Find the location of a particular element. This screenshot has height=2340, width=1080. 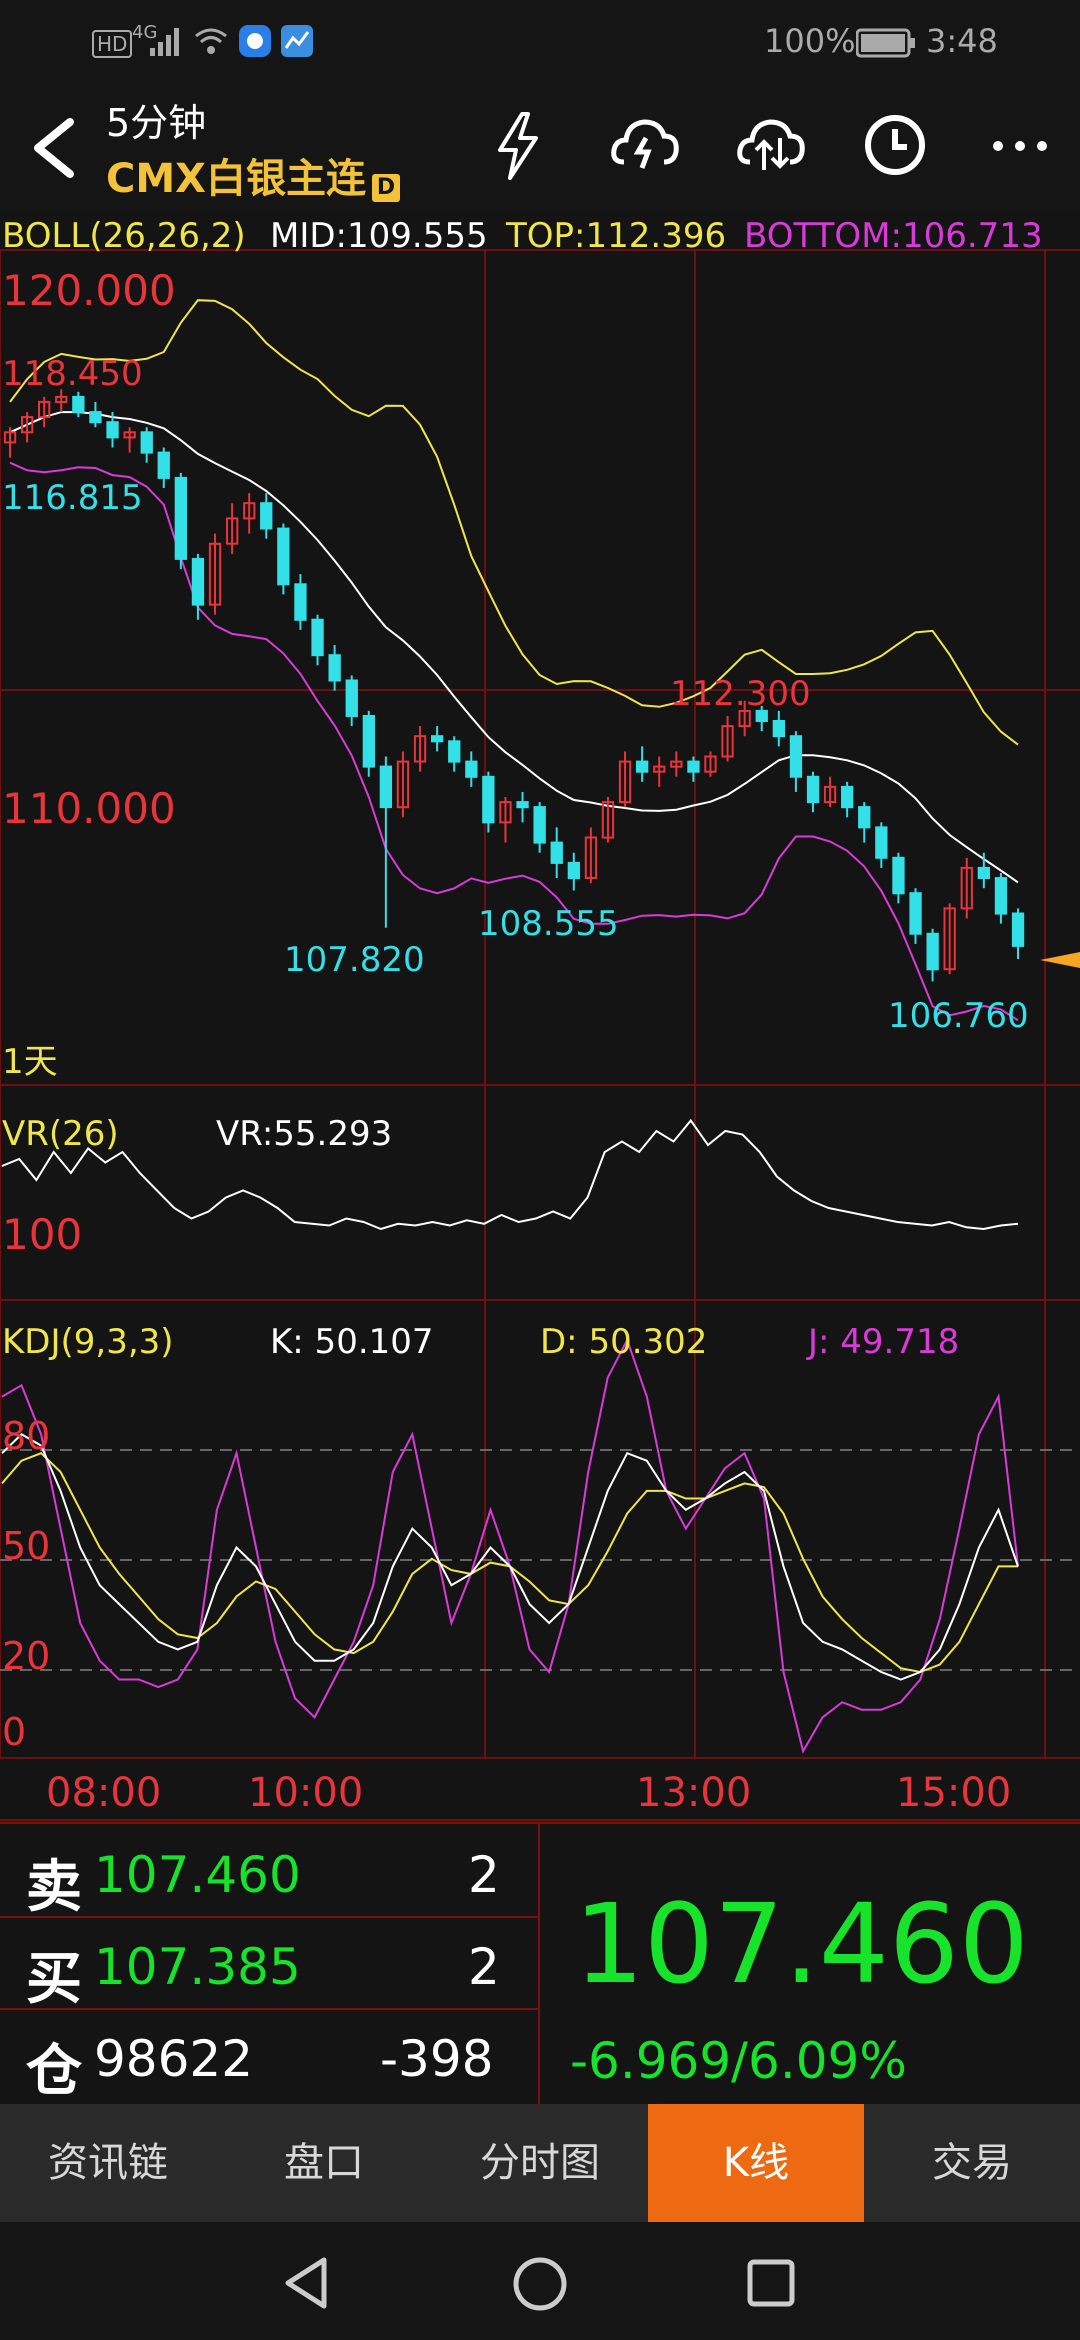

sell-label: 卖 is located at coordinates (54, 1887).